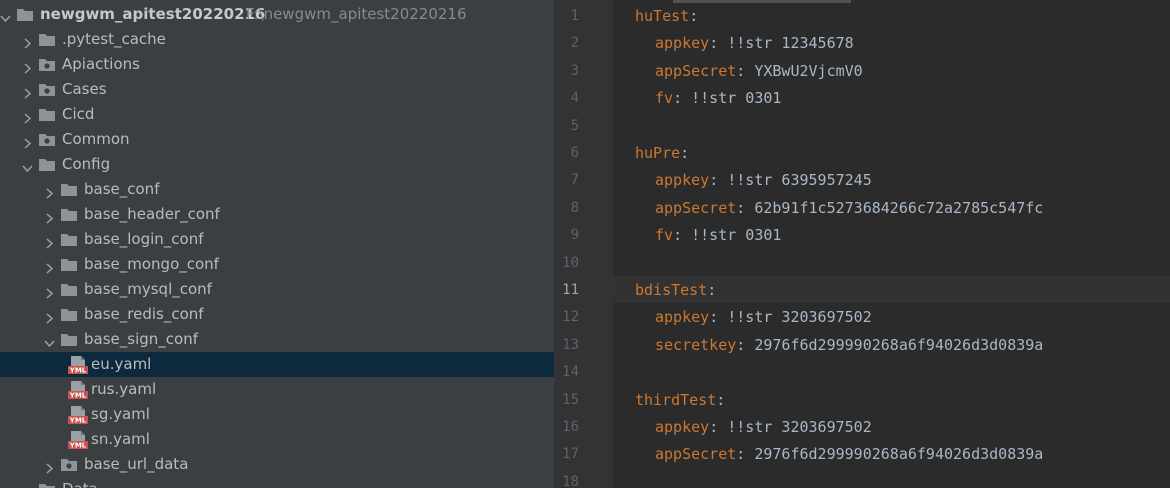 This screenshot has width=1170, height=488. I want to click on tree-node-base-mongo-conf: base_mongo_conf, so click(277, 264).